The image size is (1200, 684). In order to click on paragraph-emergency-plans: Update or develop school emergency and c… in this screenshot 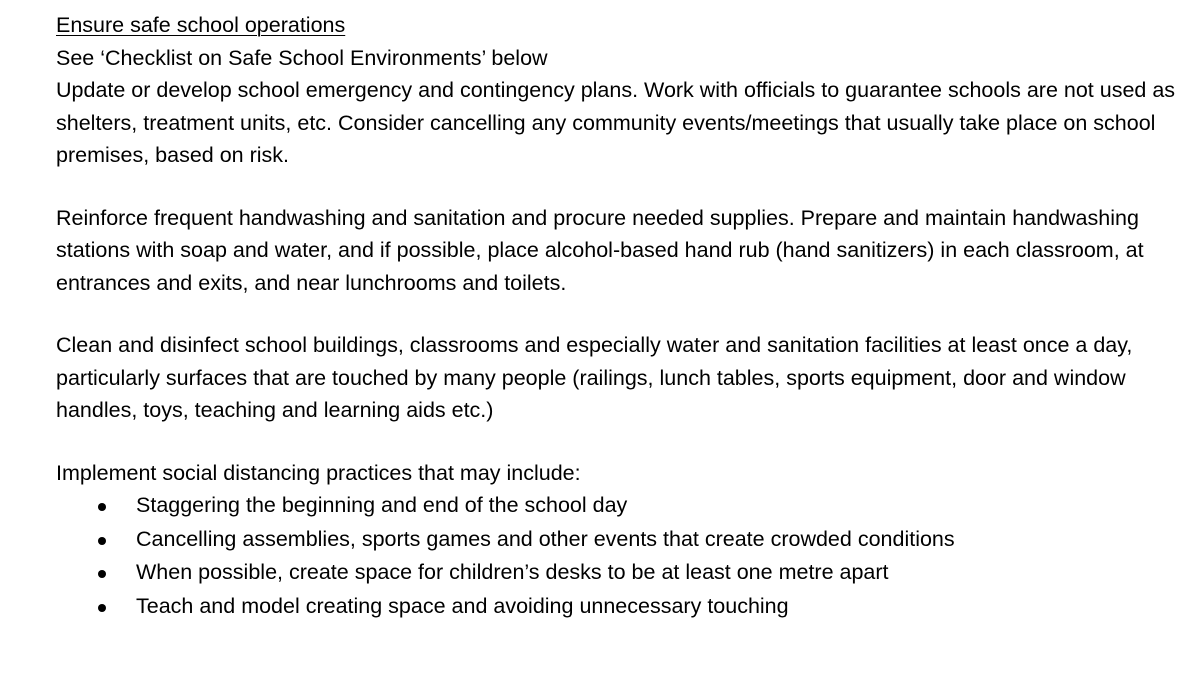, I will do `click(616, 122)`.